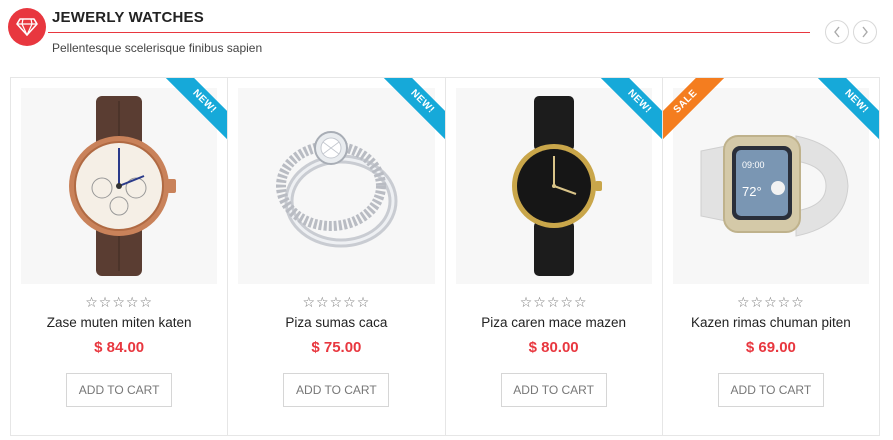 This screenshot has height=440, width=893. What do you see at coordinates (752, 191) in the screenshot?
I see `svg-text: 72°` at bounding box center [752, 191].